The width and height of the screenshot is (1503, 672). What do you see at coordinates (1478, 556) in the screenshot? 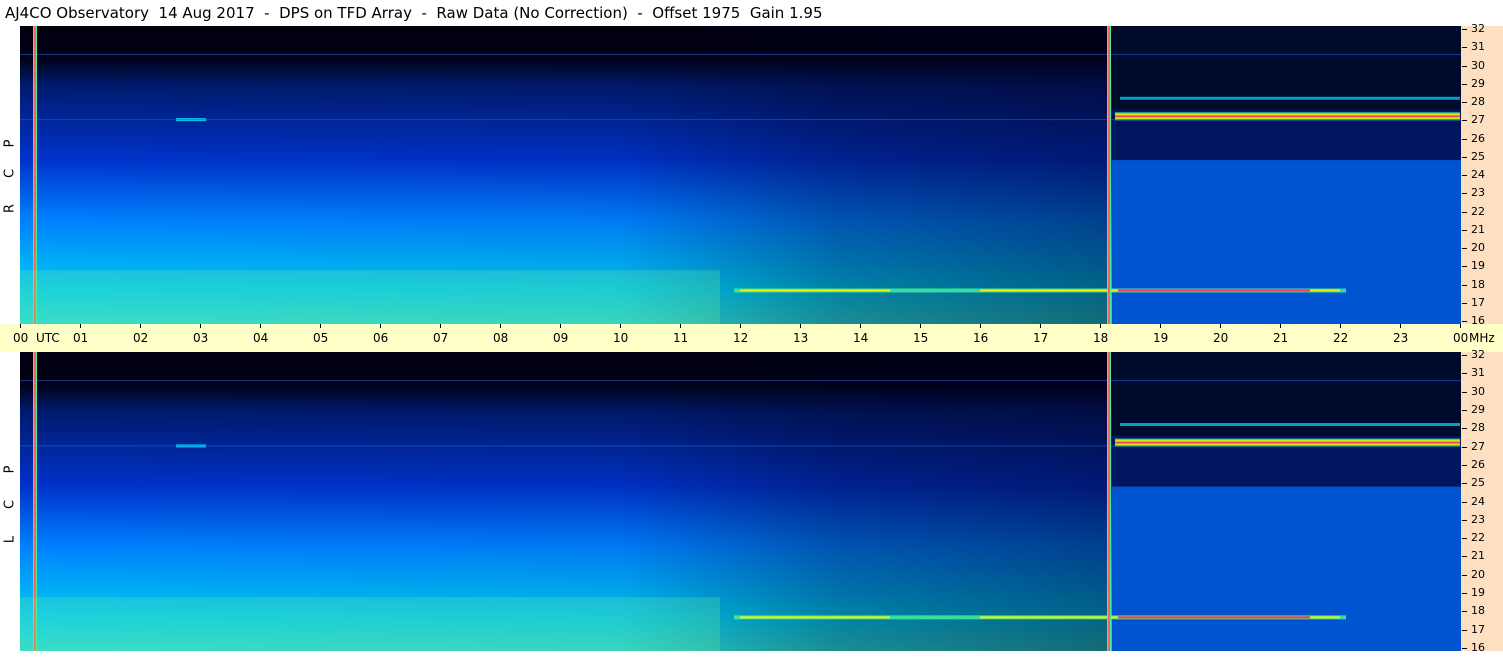
I see `lcp-freq-label: 21` at bounding box center [1478, 556].